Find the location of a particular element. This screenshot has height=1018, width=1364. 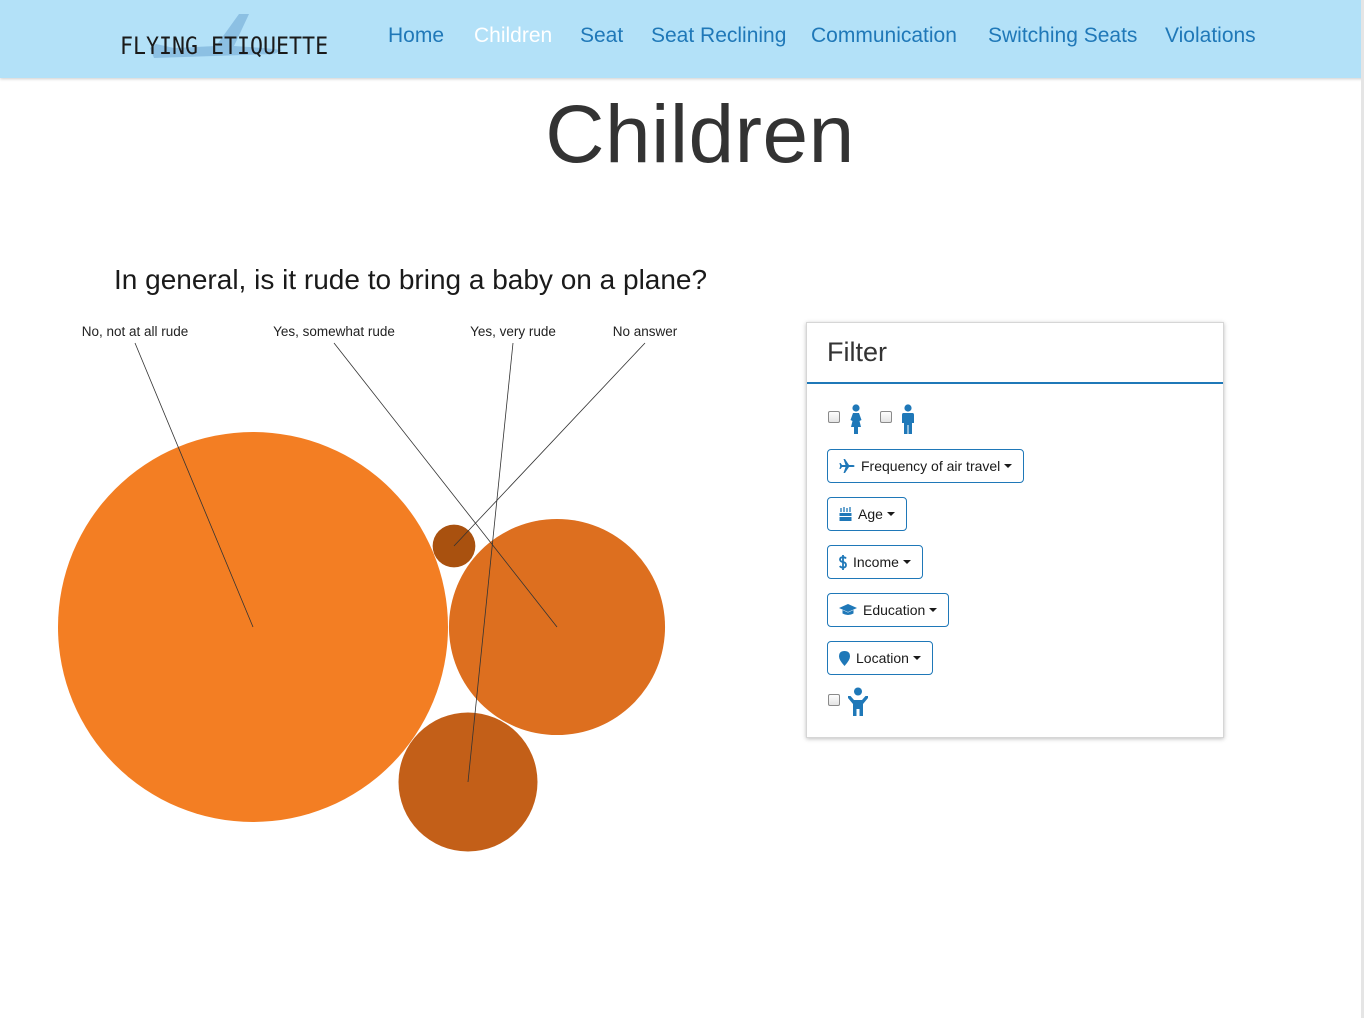

female-checkbox is located at coordinates (834, 417).